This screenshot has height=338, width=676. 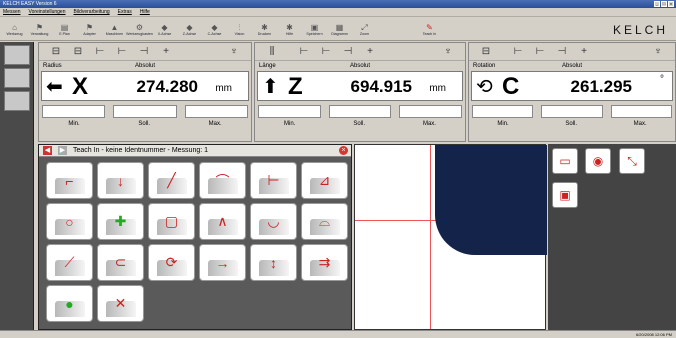 I want to click on tool-adapter: ⚑ Adapter, so click(x=89, y=29).